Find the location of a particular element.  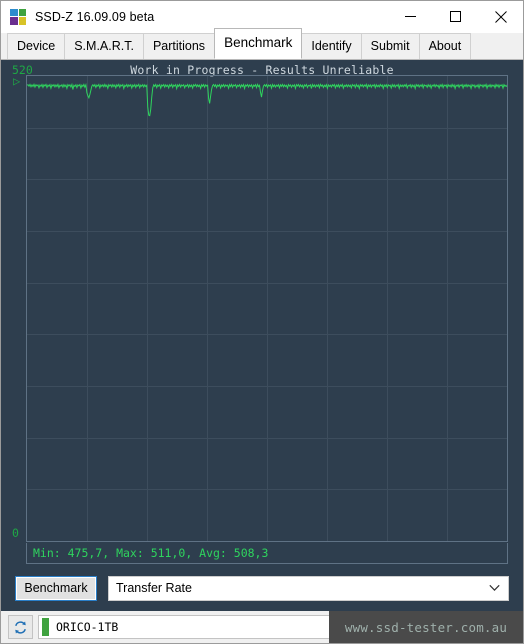

minimize-button is located at coordinates (410, 16).